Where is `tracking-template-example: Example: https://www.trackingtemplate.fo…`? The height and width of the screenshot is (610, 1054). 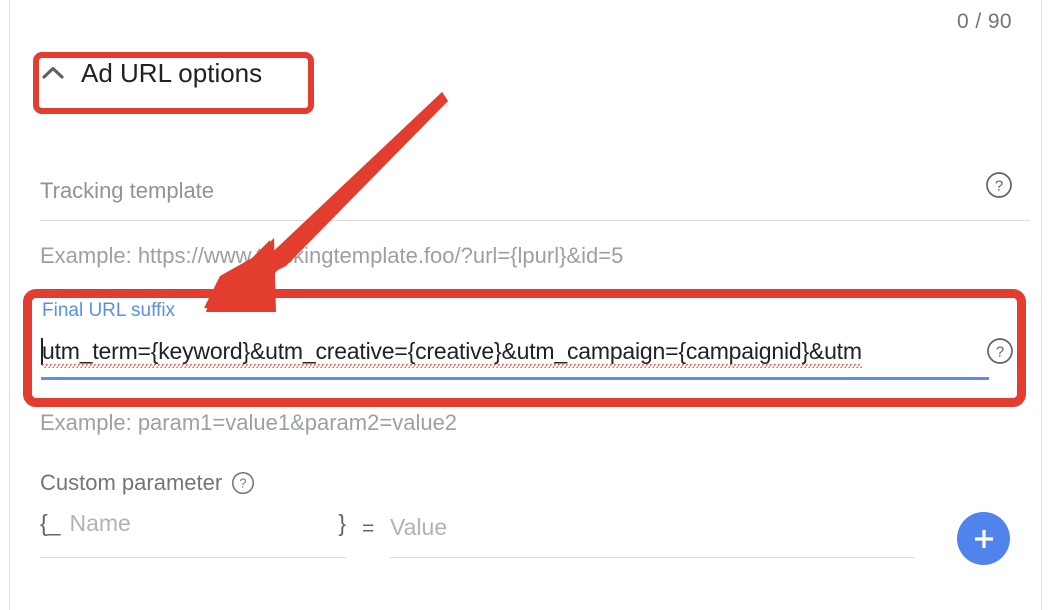 tracking-template-example: Example: https://www.trackingtemplate.fo… is located at coordinates (332, 255).